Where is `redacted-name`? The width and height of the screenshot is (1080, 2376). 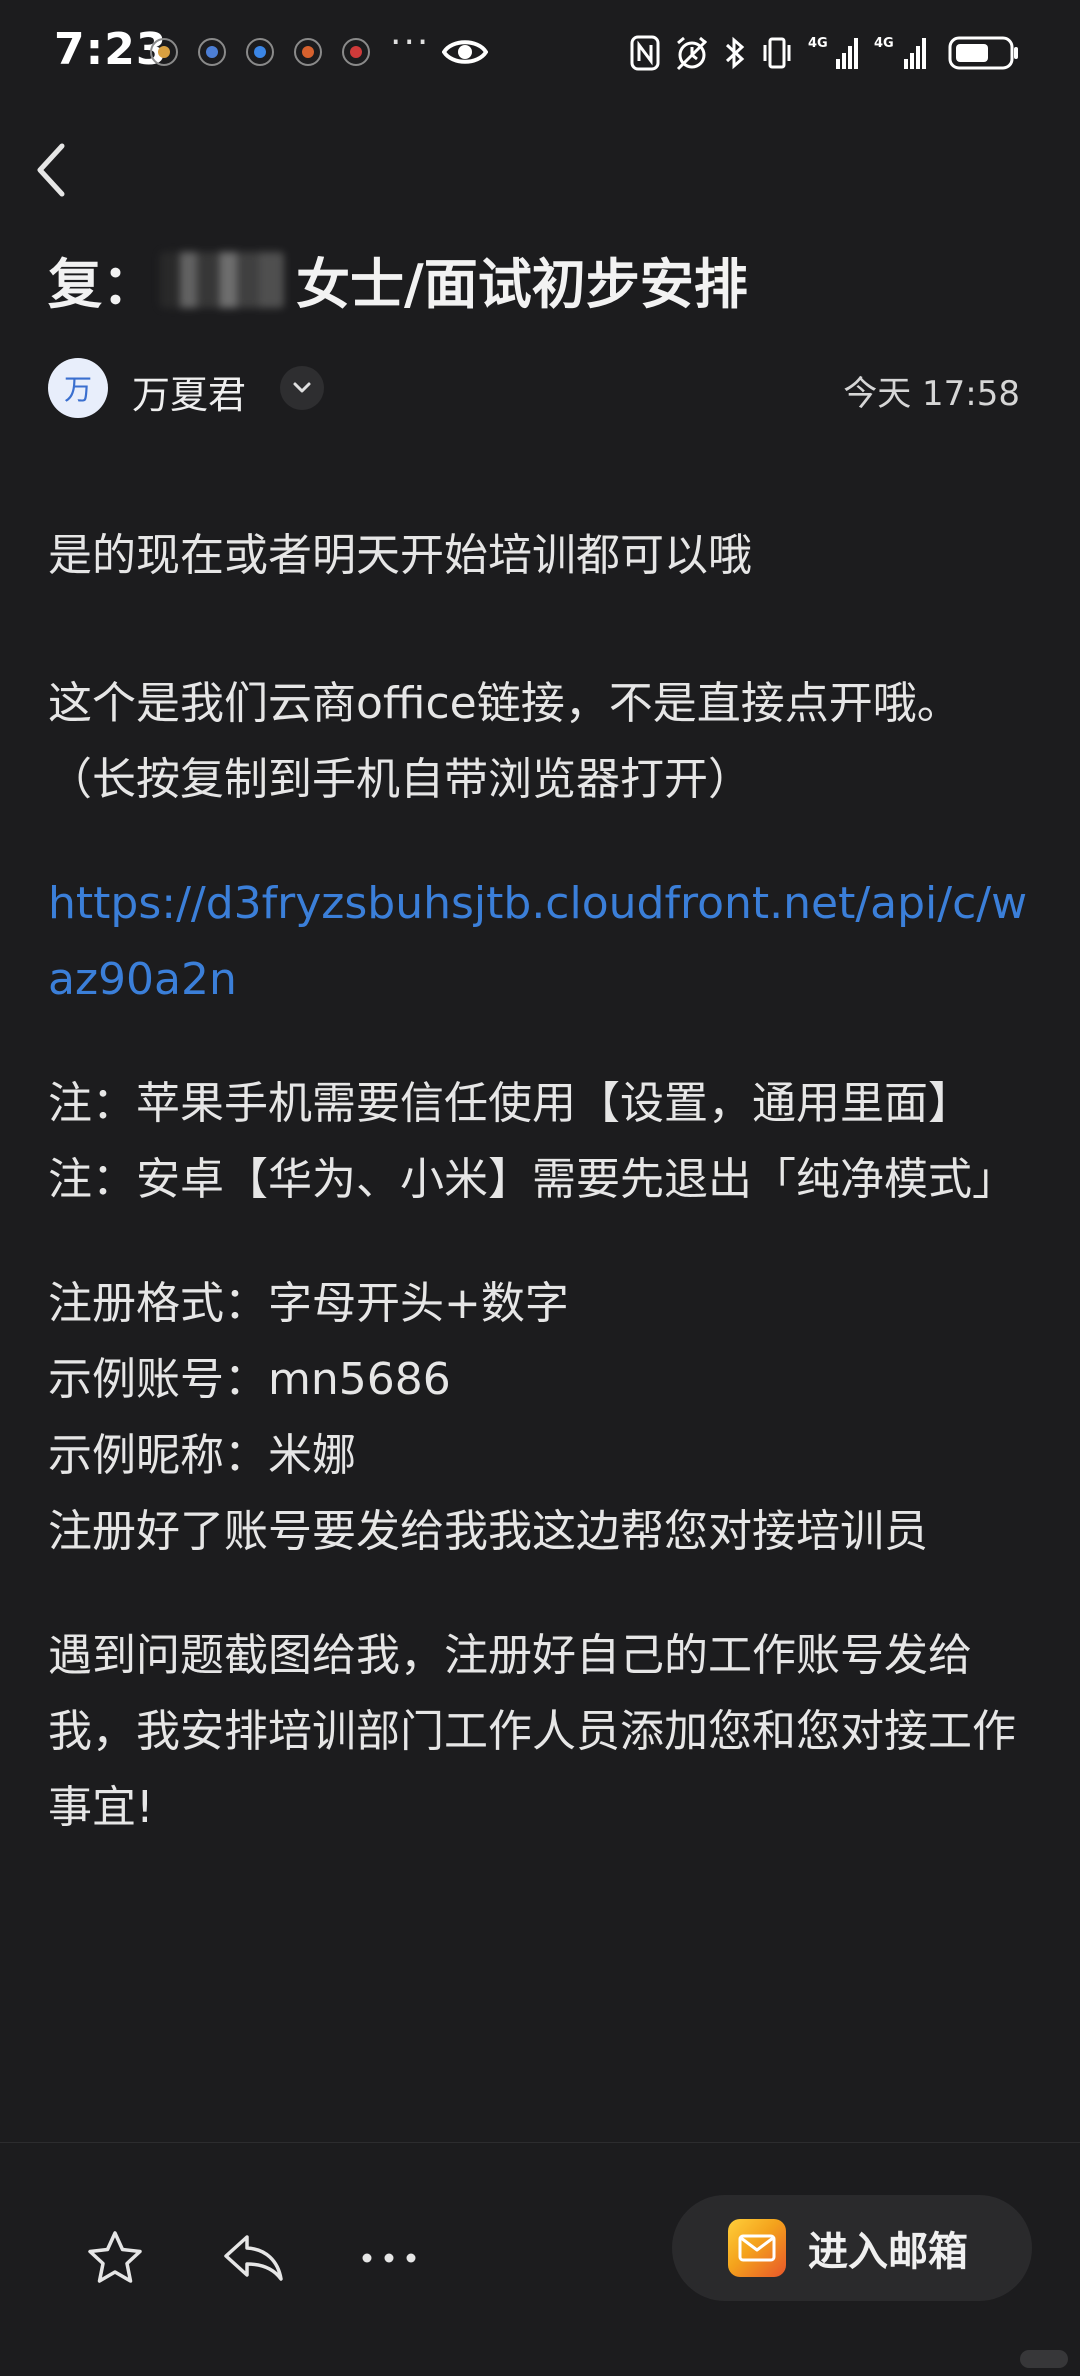
redacted-name is located at coordinates (222, 279).